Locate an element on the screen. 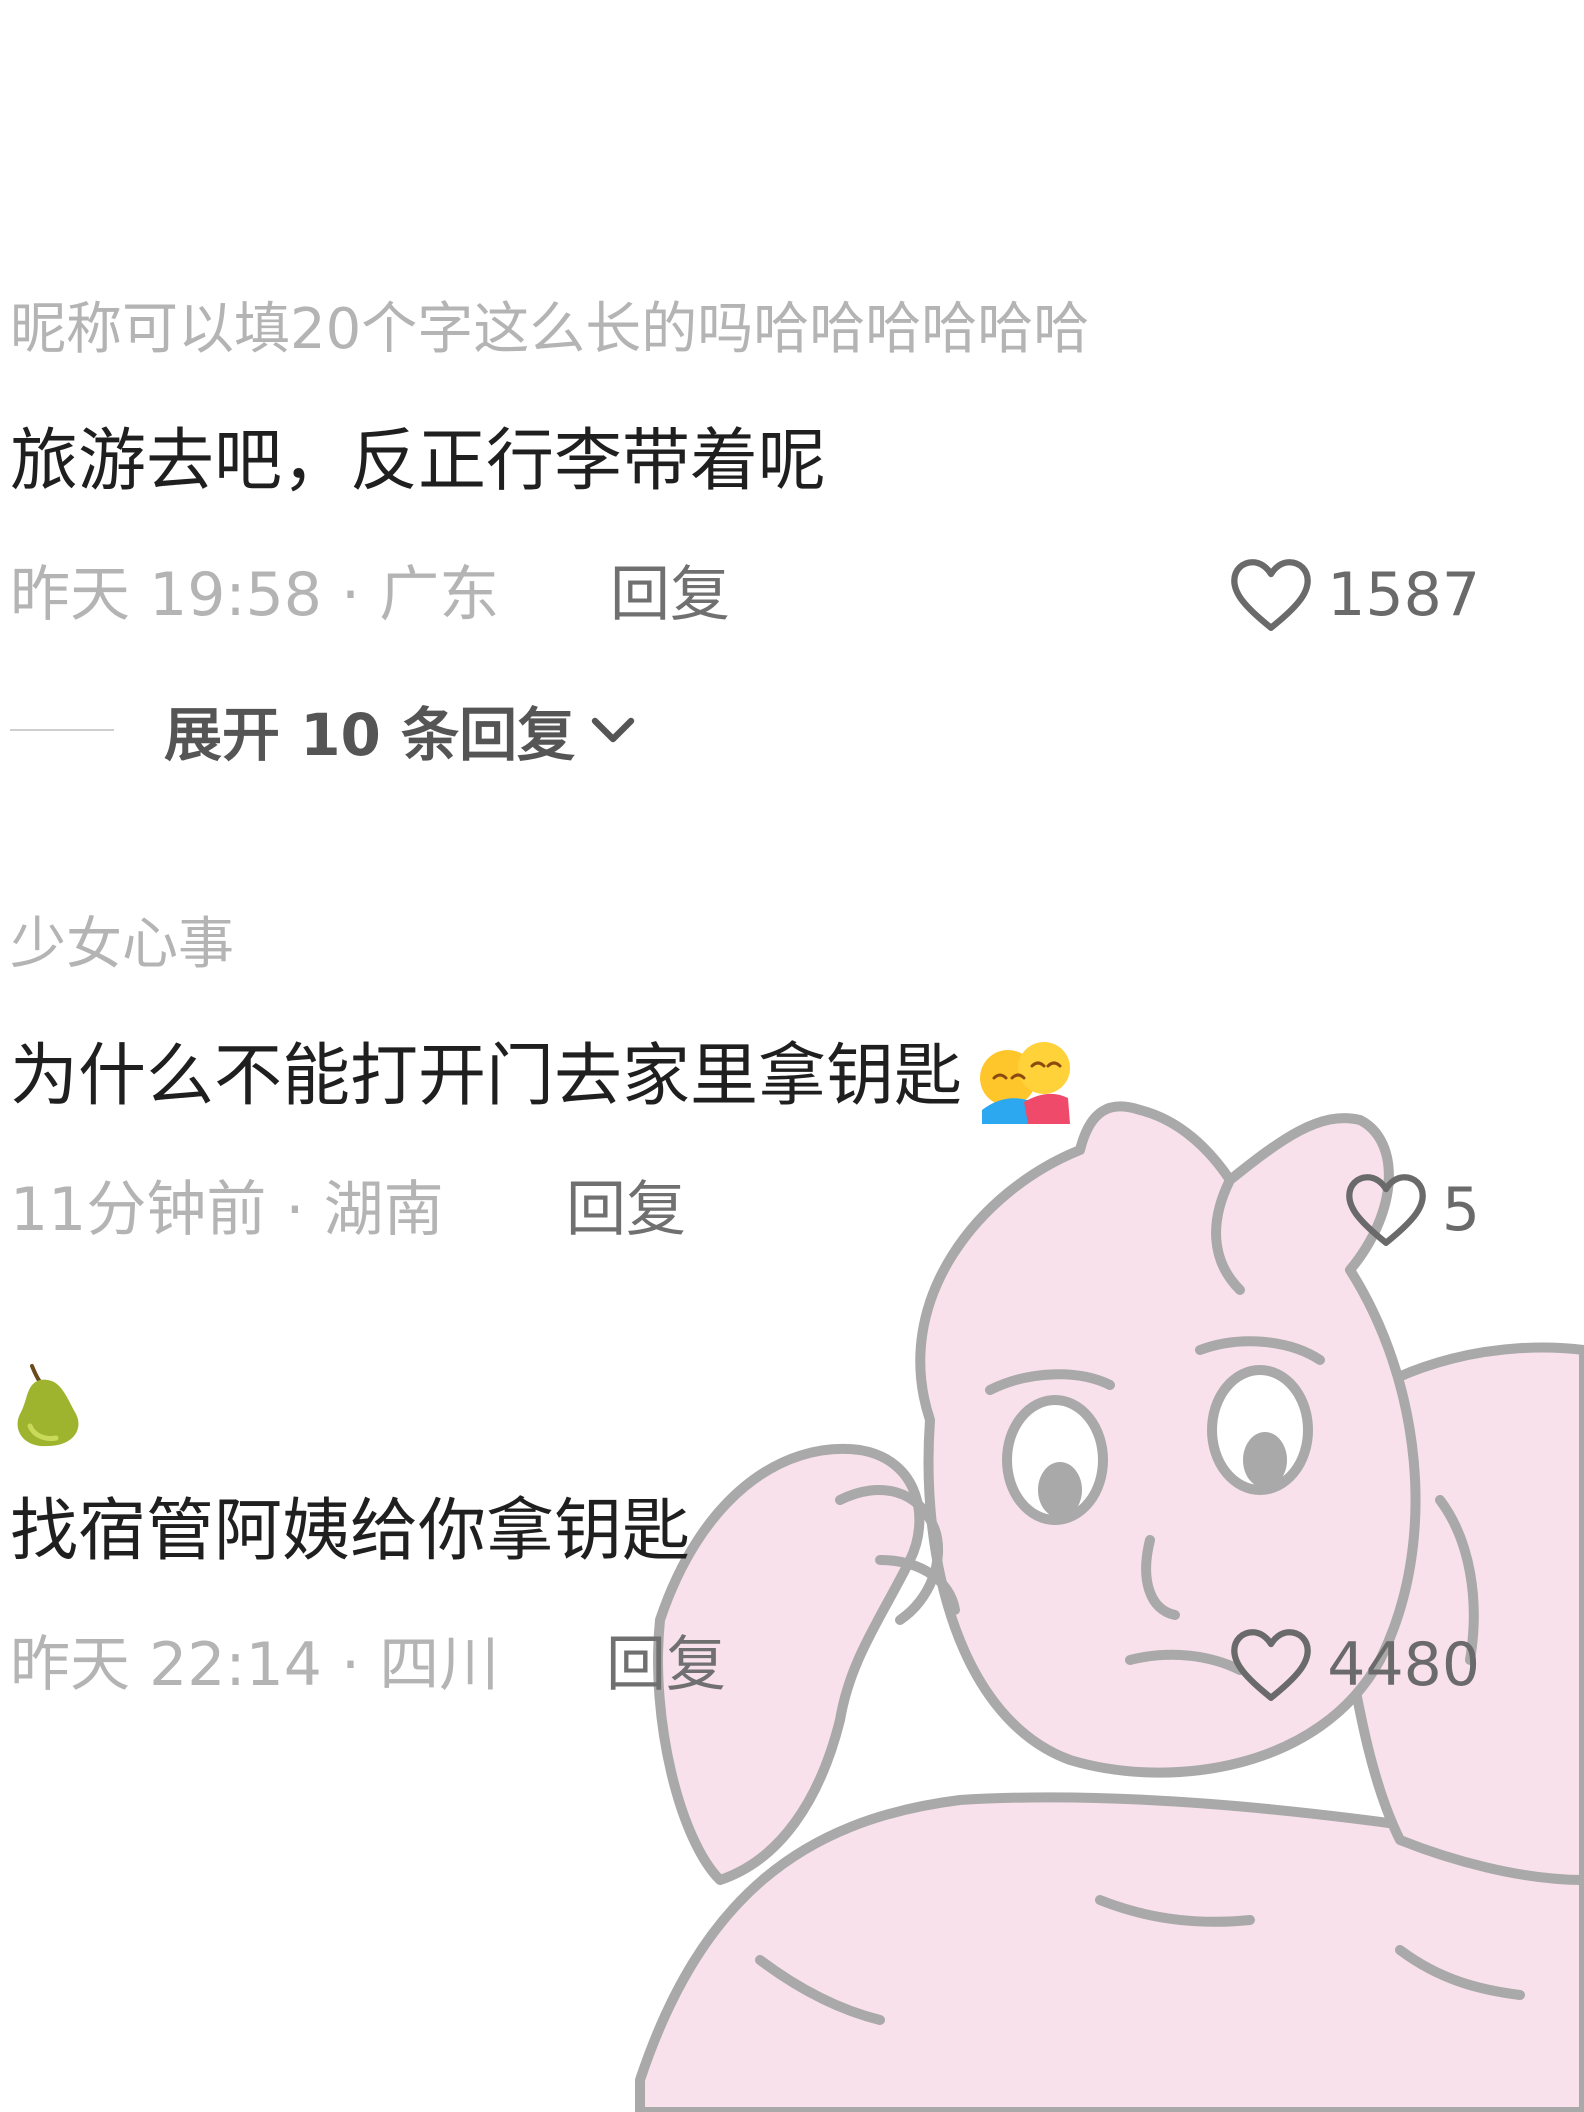  like-button: 5 is located at coordinates (1412, 1210).